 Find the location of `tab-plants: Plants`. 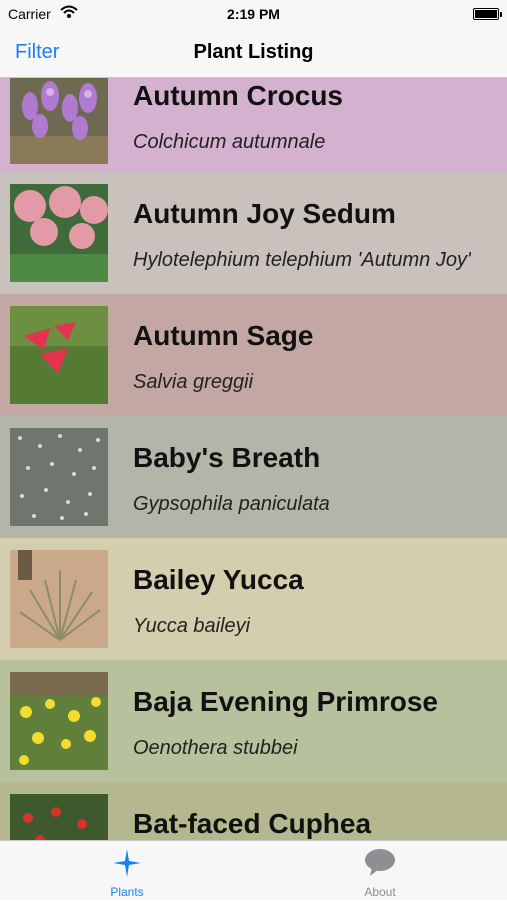

tab-plants: Plants is located at coordinates (127, 871).